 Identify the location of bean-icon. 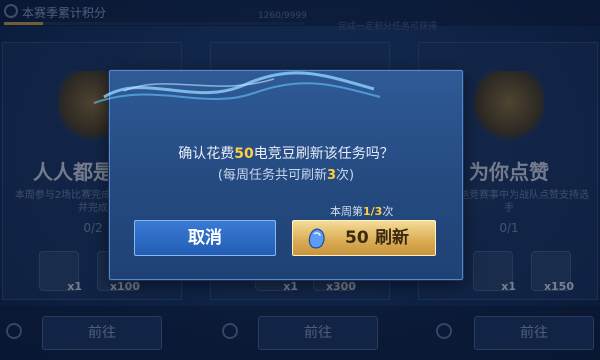
(316, 238).